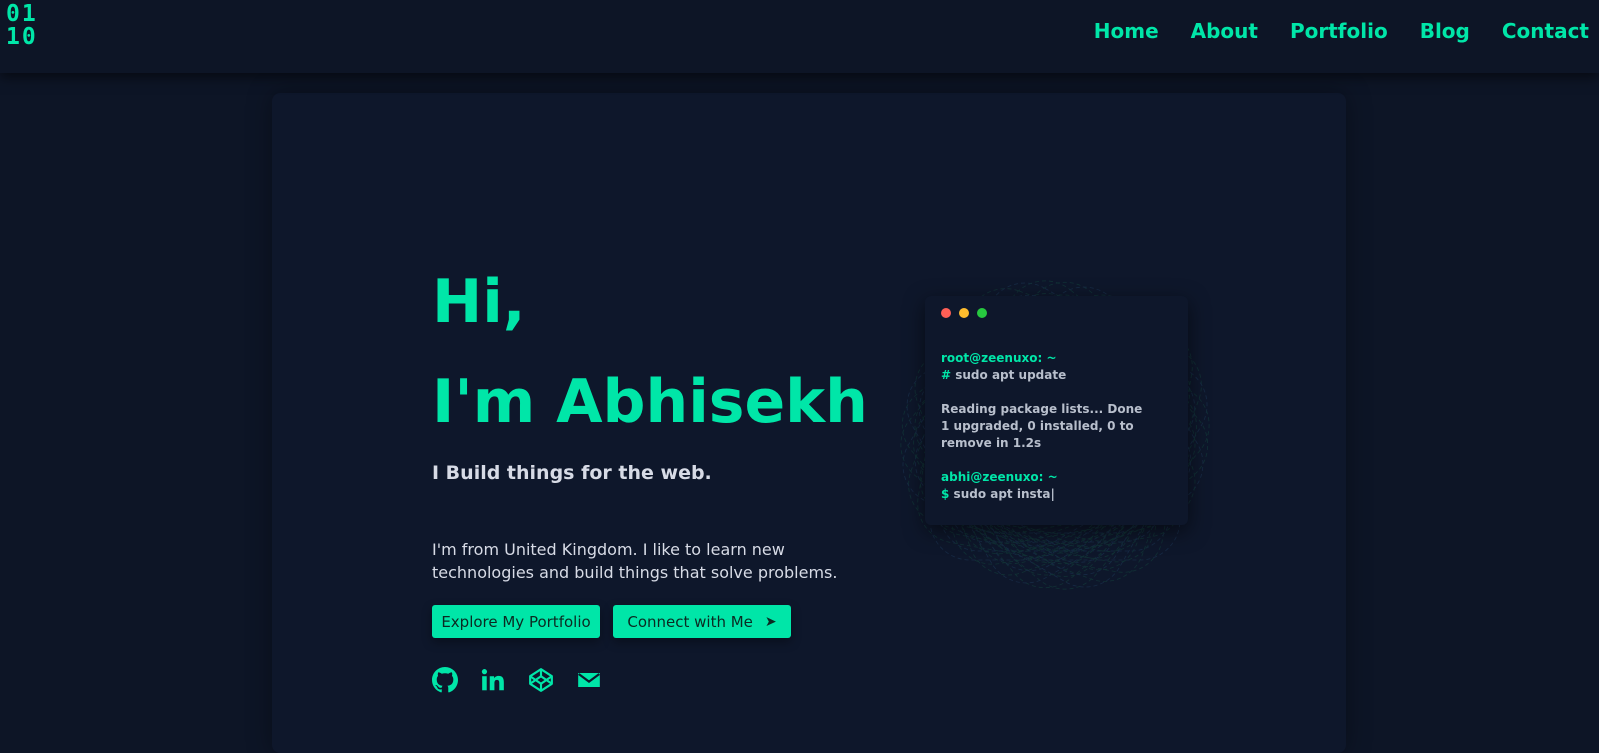 The height and width of the screenshot is (753, 1599). What do you see at coordinates (945, 494) in the screenshot?
I see `terminal-prompt: $` at bounding box center [945, 494].